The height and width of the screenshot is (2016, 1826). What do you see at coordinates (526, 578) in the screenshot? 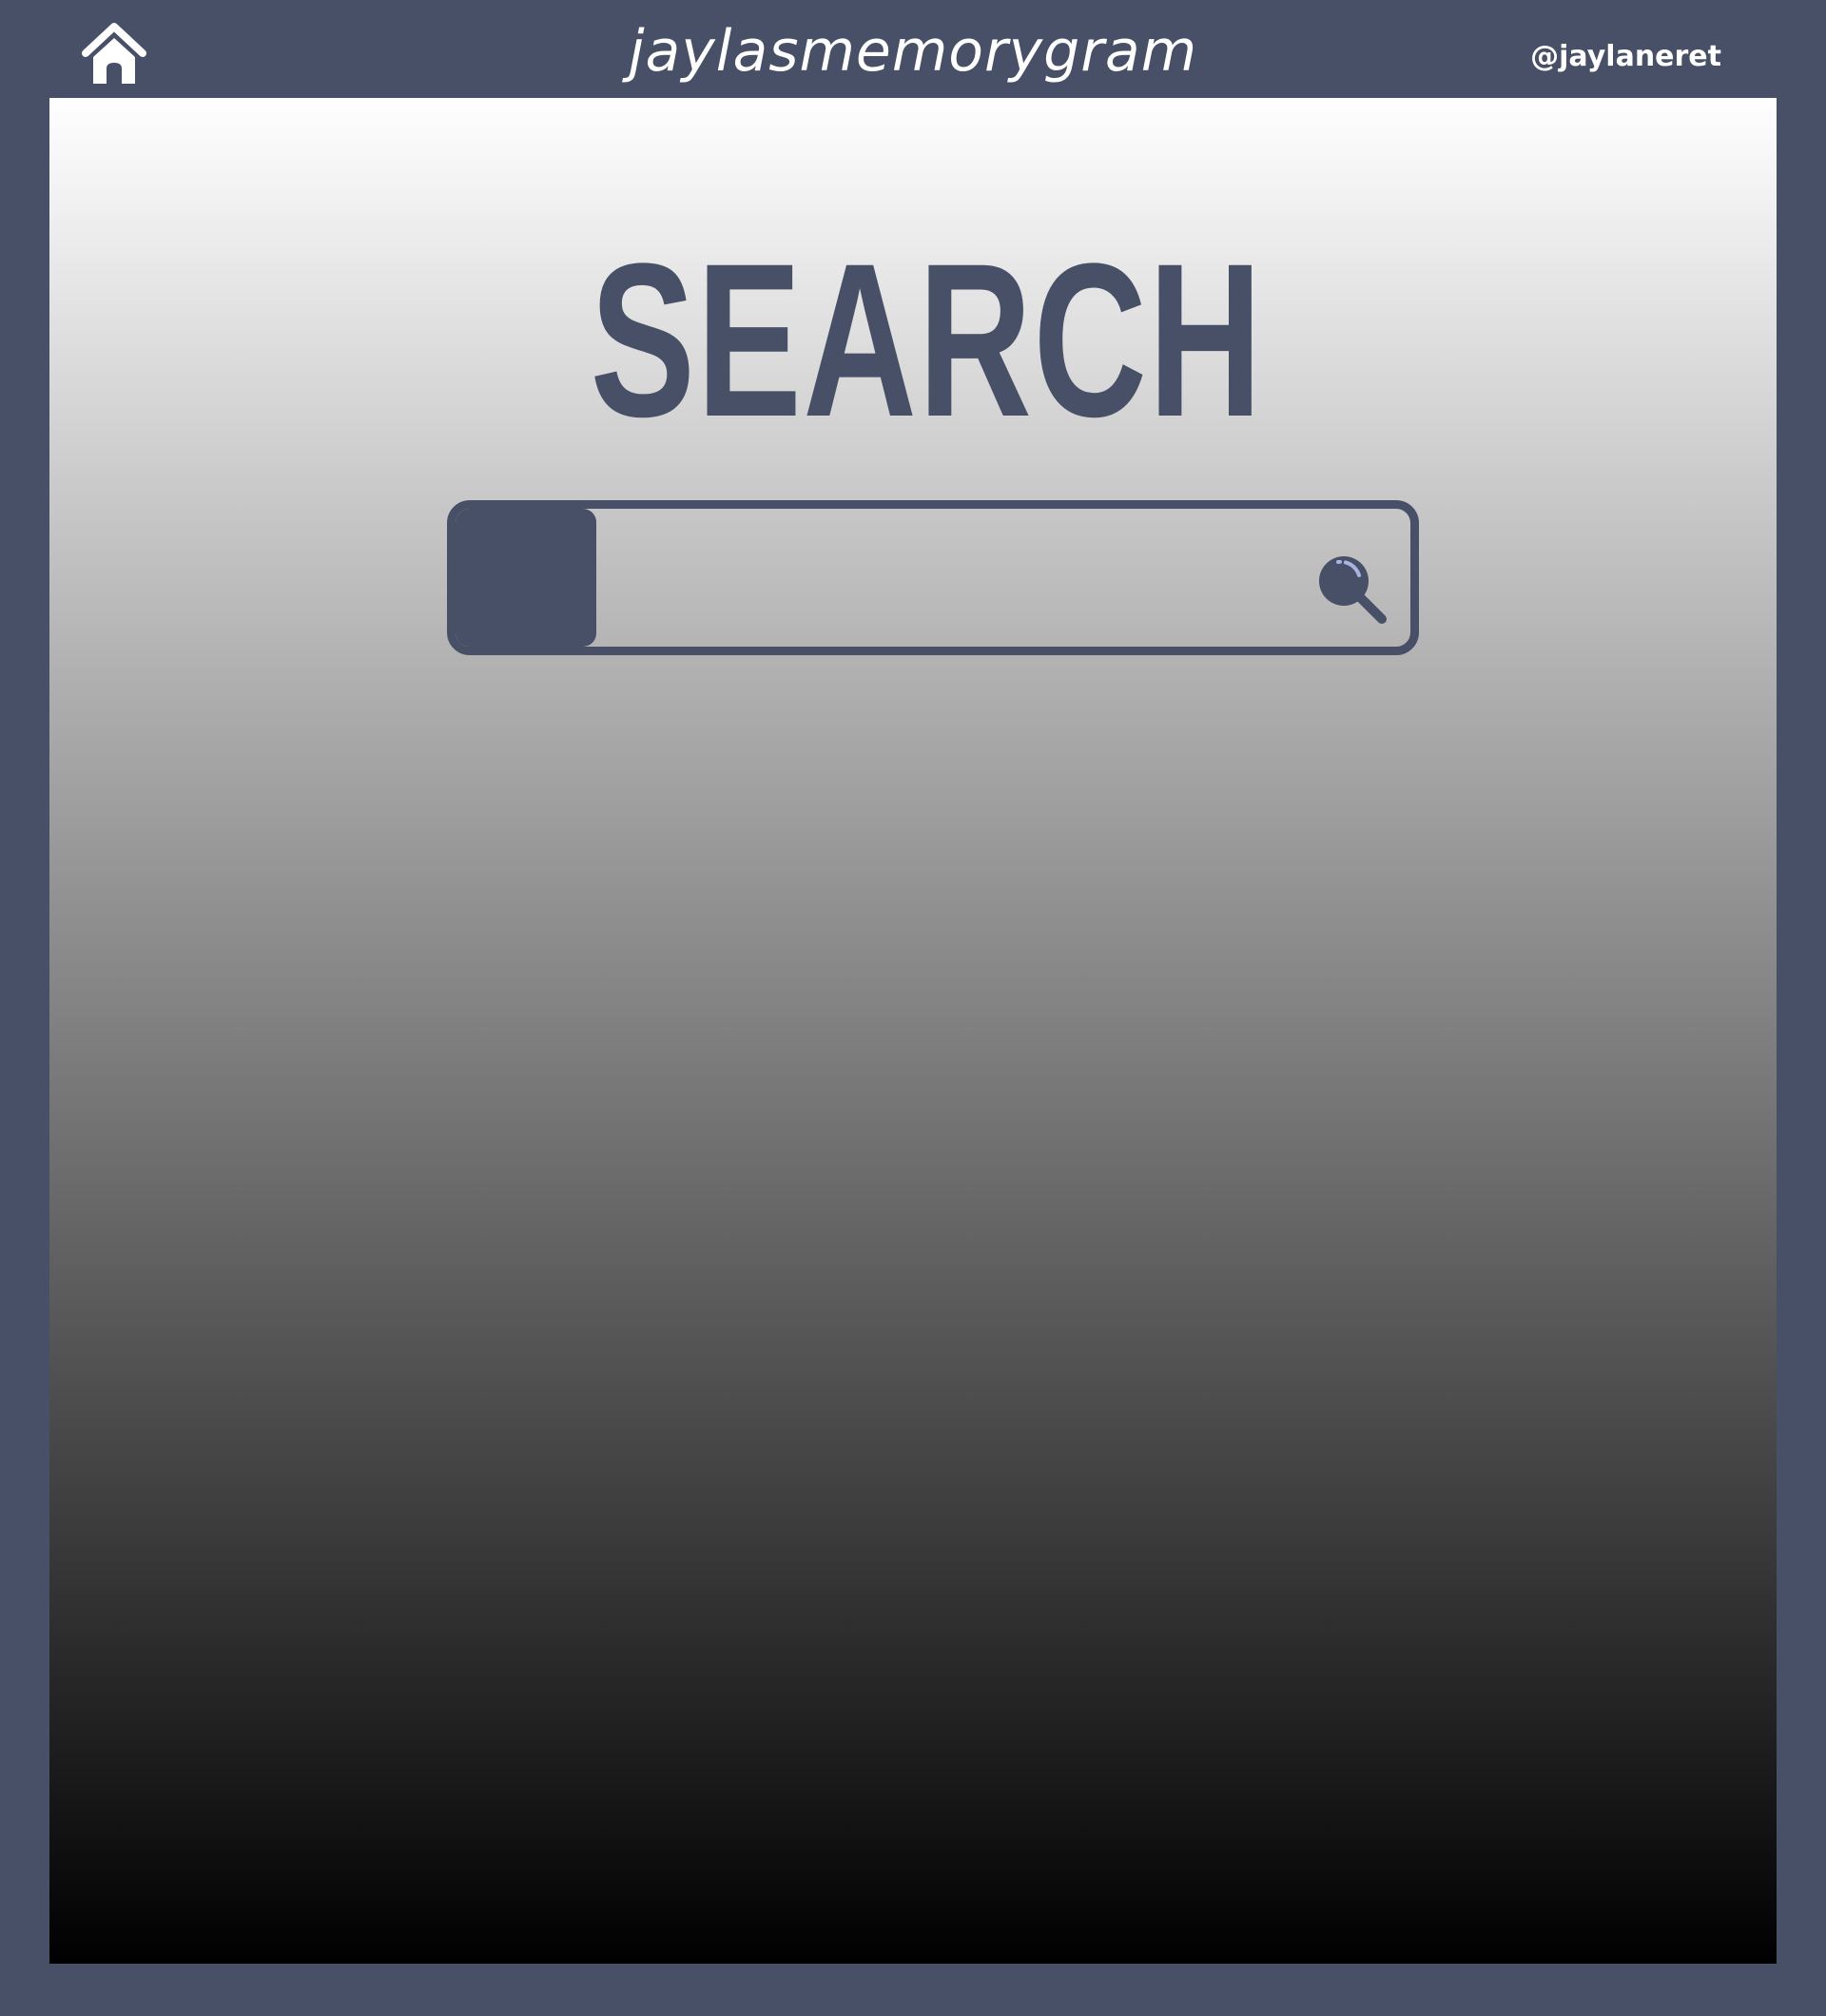
I see `search-bar-tab` at bounding box center [526, 578].